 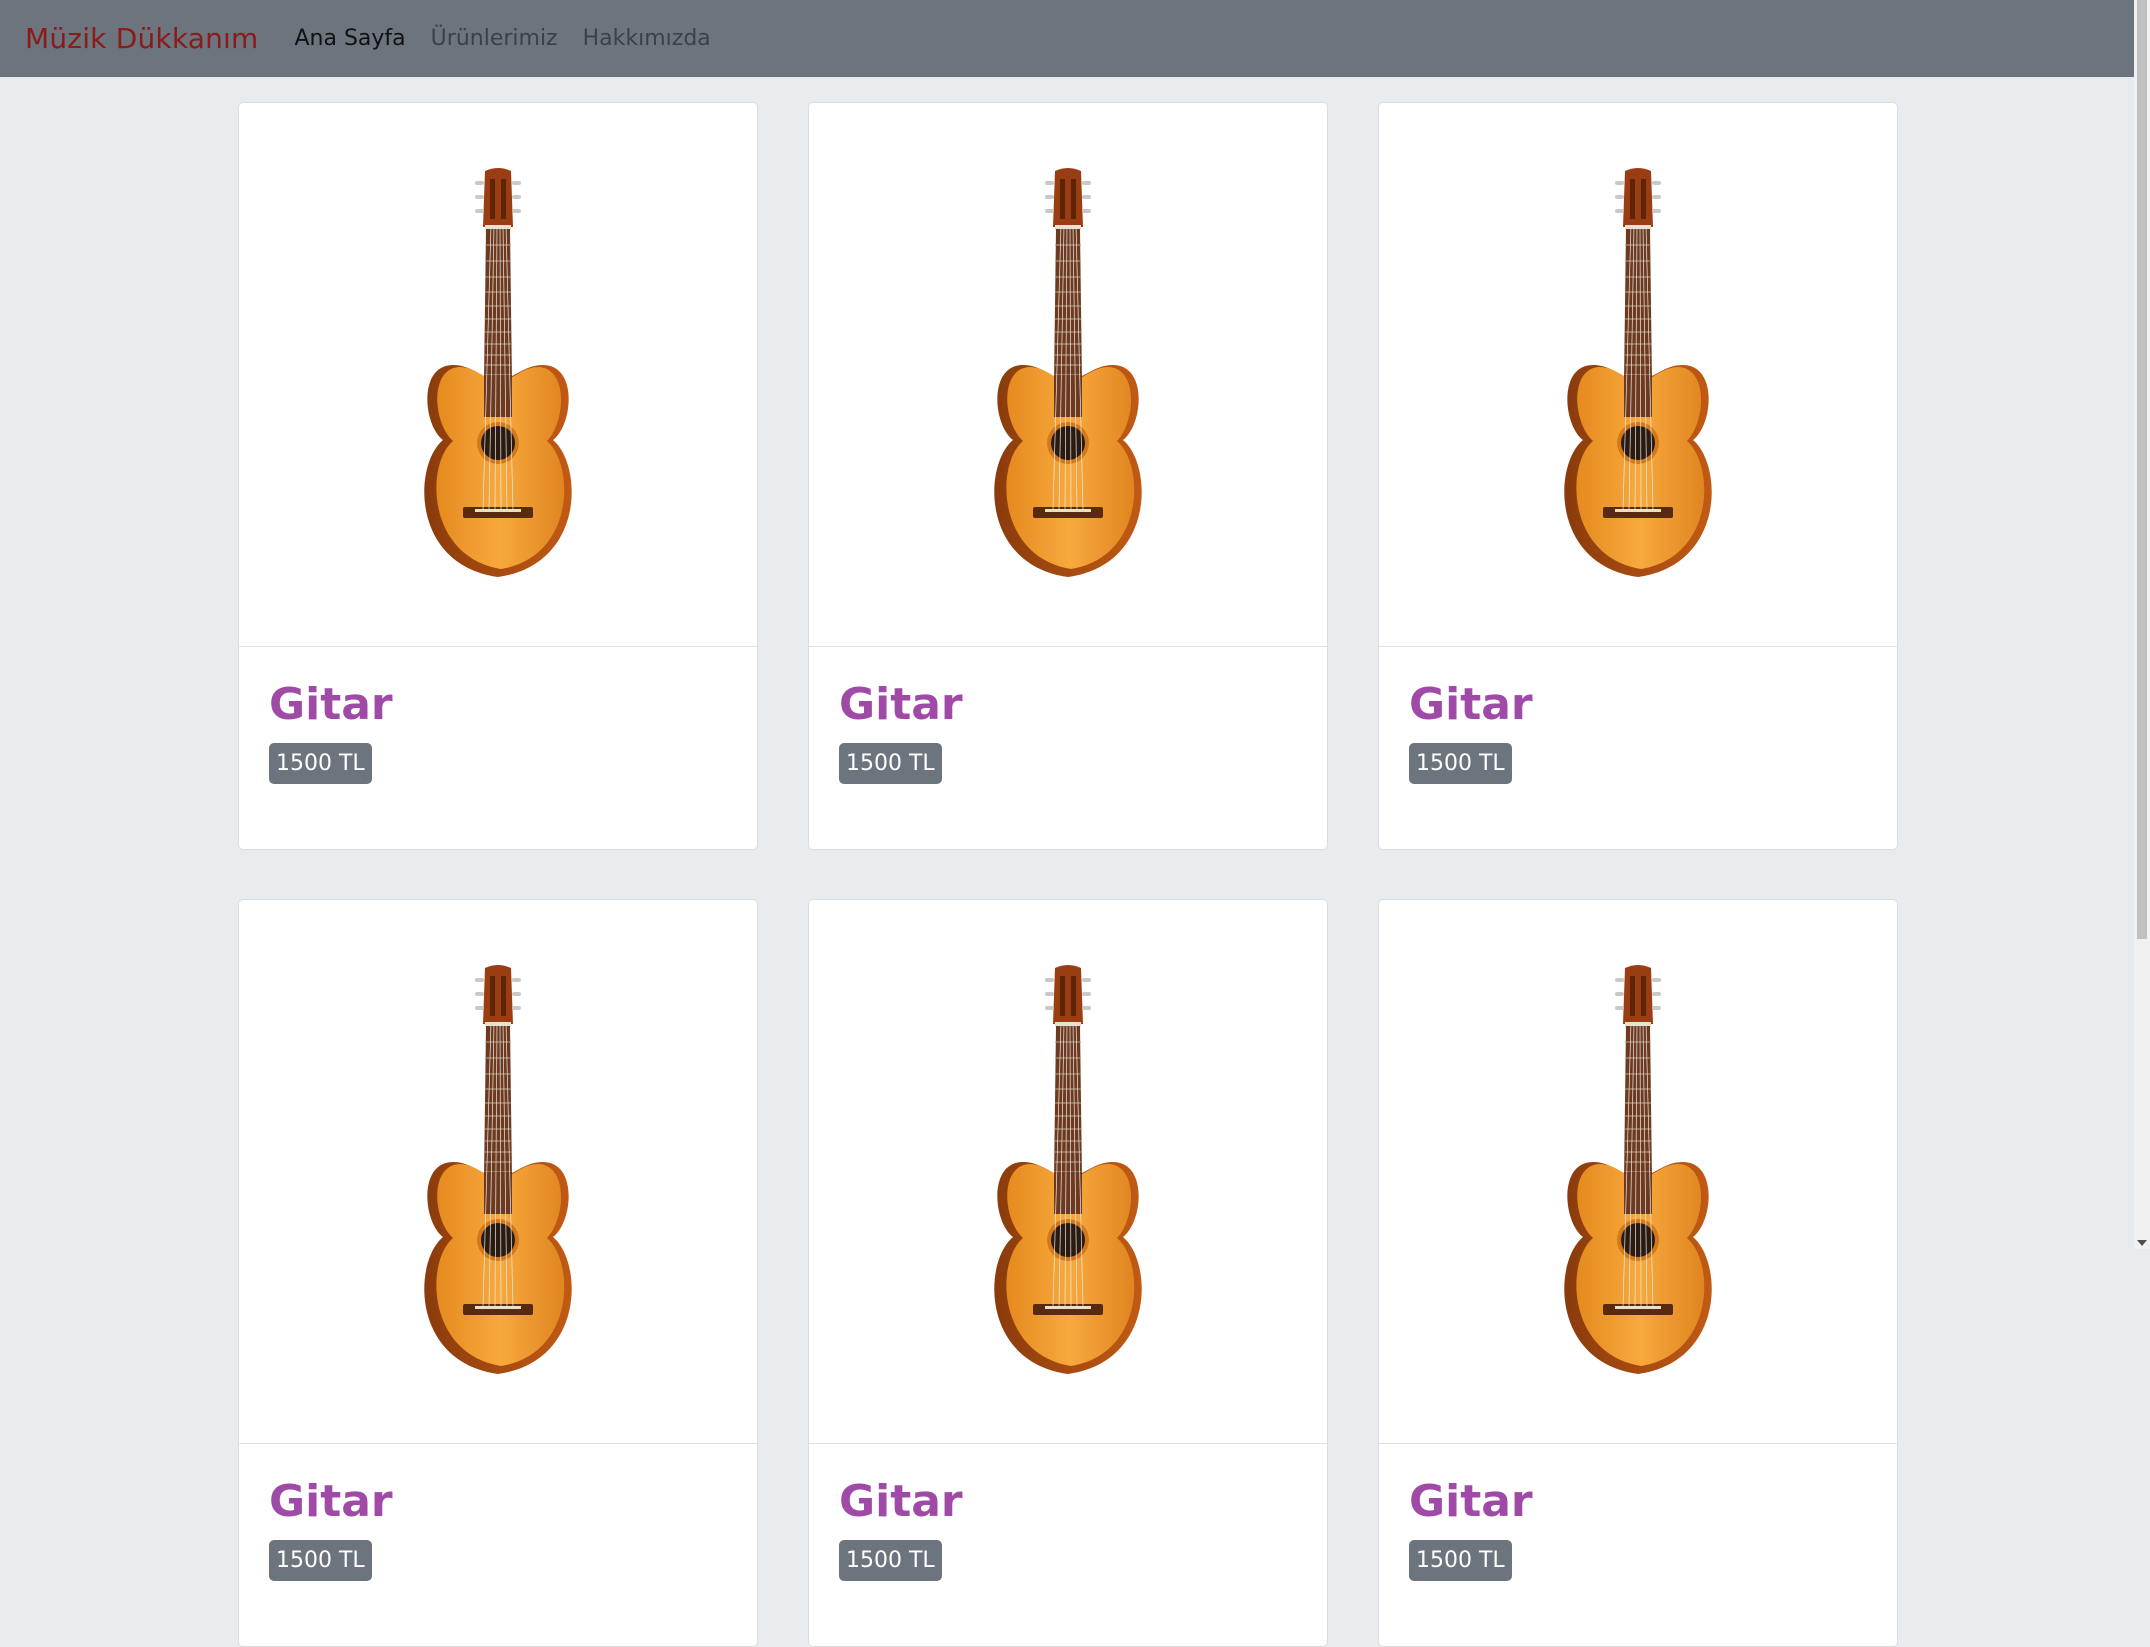 I want to click on scrollbar-thumb, so click(x=2142, y=469).